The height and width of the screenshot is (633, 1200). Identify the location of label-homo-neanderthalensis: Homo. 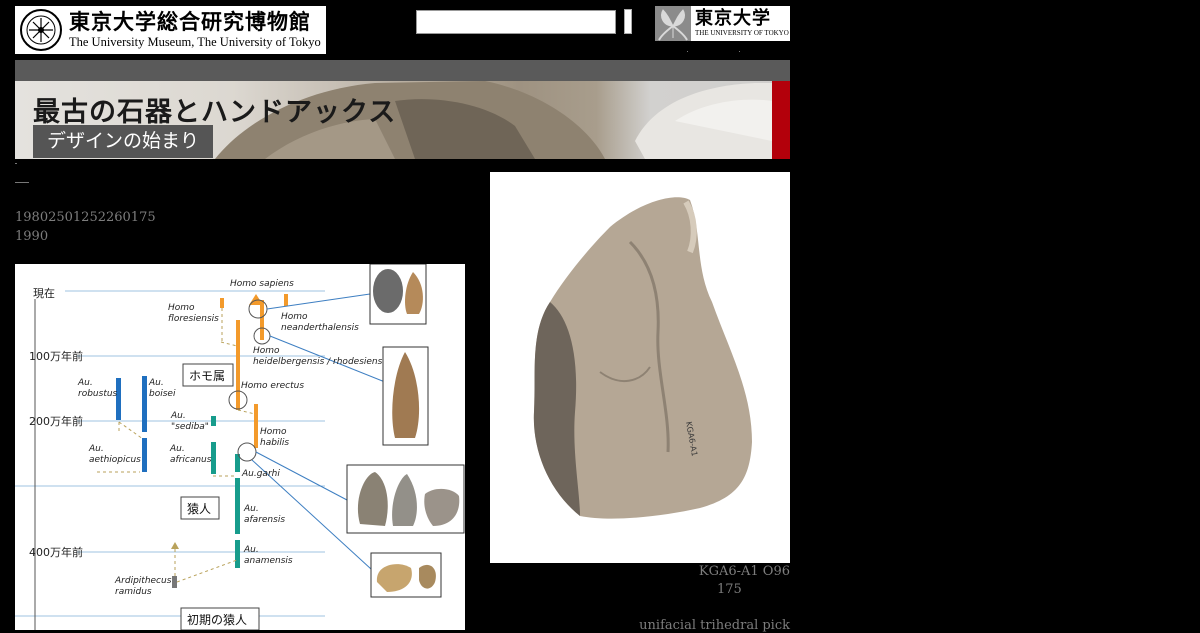
(294, 317).